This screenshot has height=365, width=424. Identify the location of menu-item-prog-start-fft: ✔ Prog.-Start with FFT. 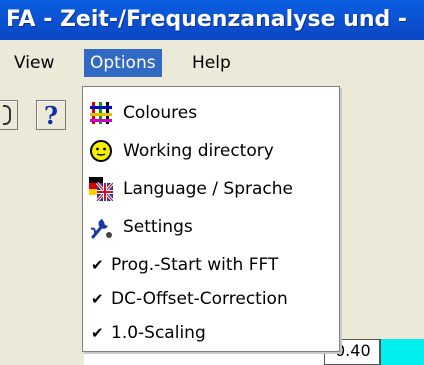
(211, 265).